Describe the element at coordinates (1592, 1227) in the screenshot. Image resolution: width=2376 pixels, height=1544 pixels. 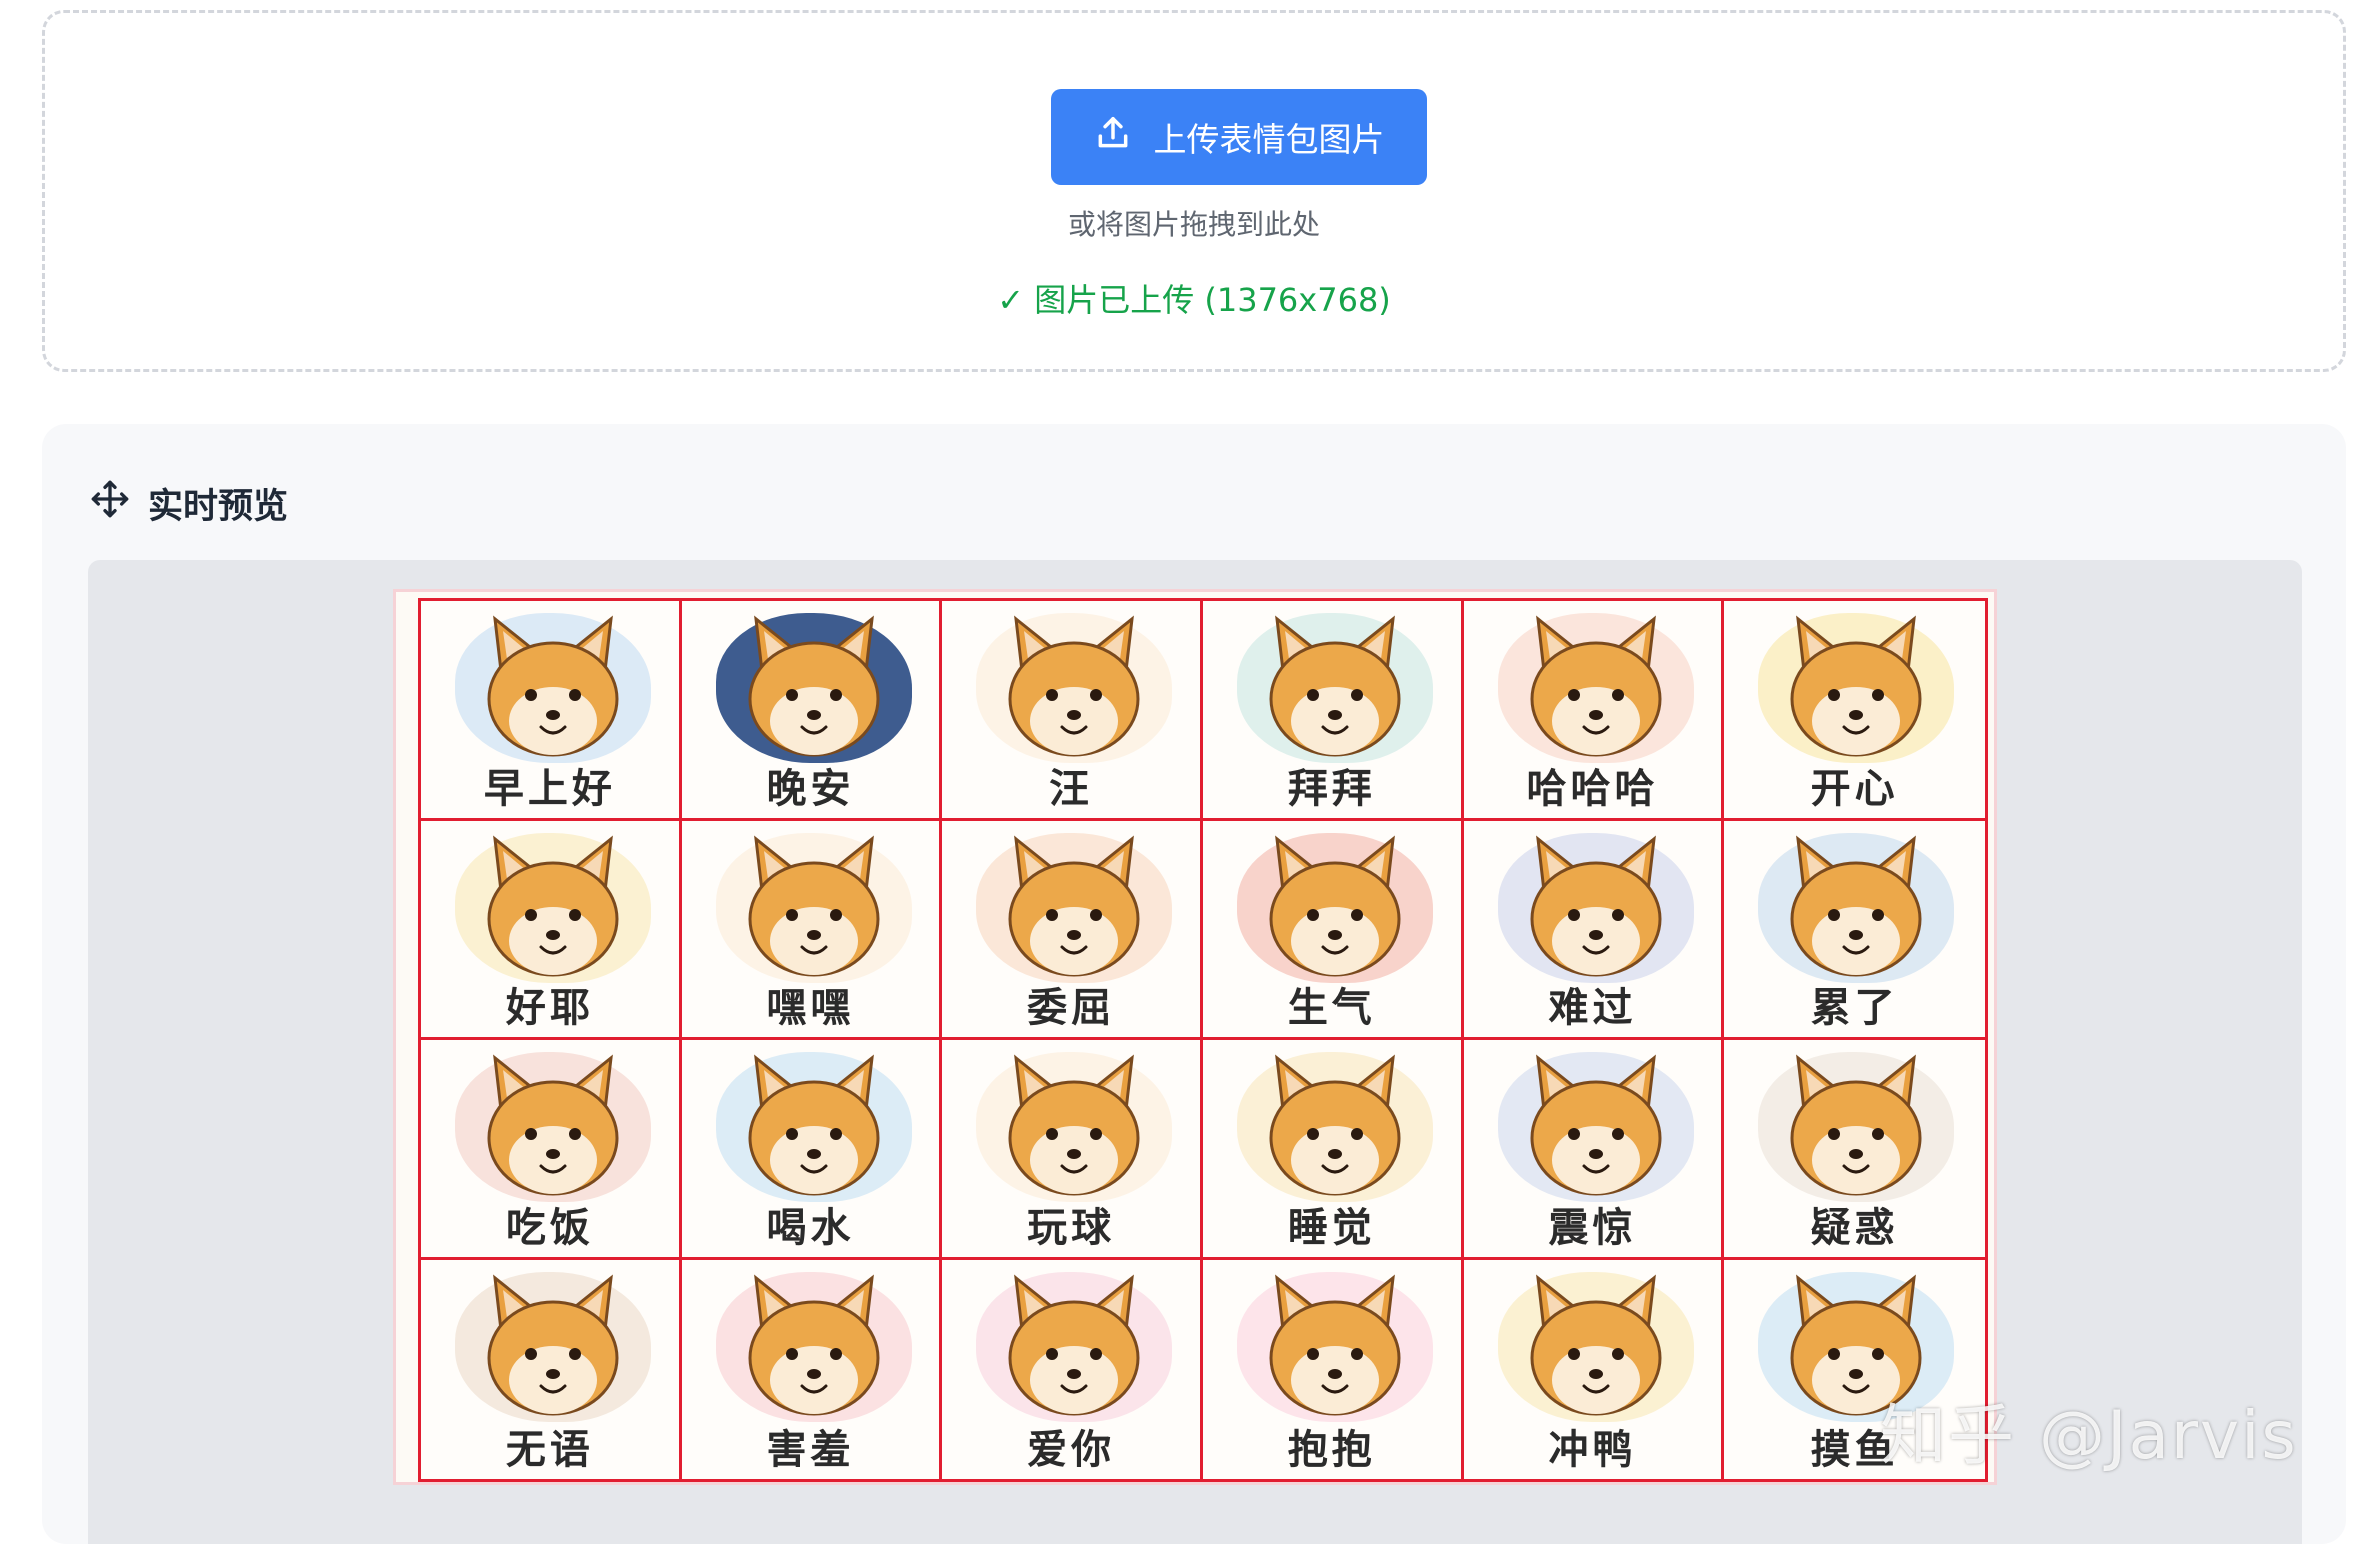
I see `sticker-label: 震惊` at that location.